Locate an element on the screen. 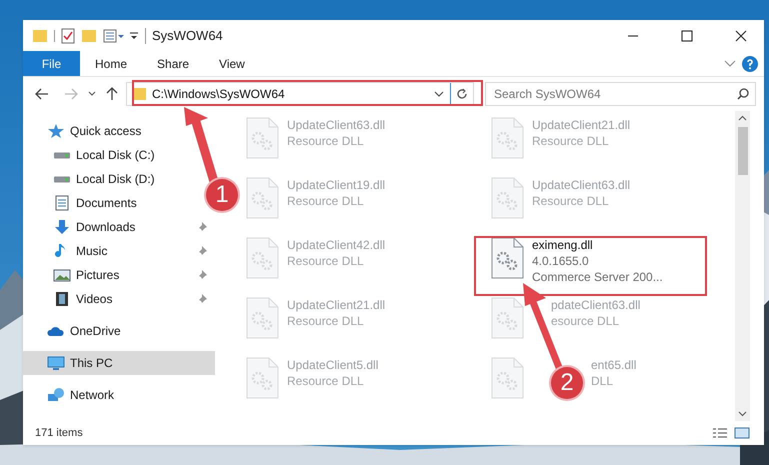  file-name: eximeng.dll is located at coordinates (562, 245).